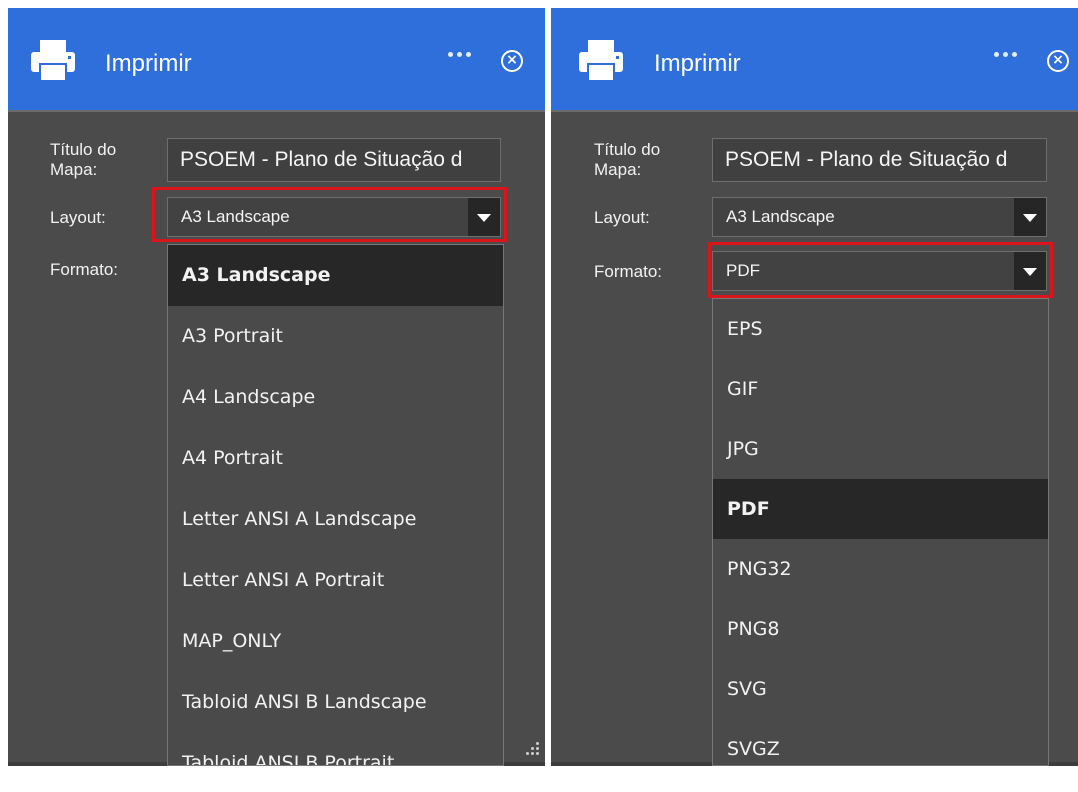 Image resolution: width=1078 pixels, height=792 pixels. Describe the element at coordinates (335, 397) in the screenshot. I see `layout-option: A4 Landscape` at that location.